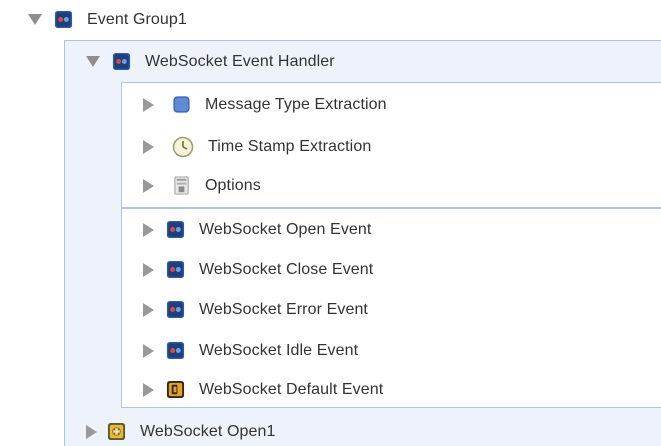 This screenshot has width=661, height=446. Describe the element at coordinates (402, 147) in the screenshot. I see `tree-item-time-stamp-extraction: Time Stamp Extraction` at that location.